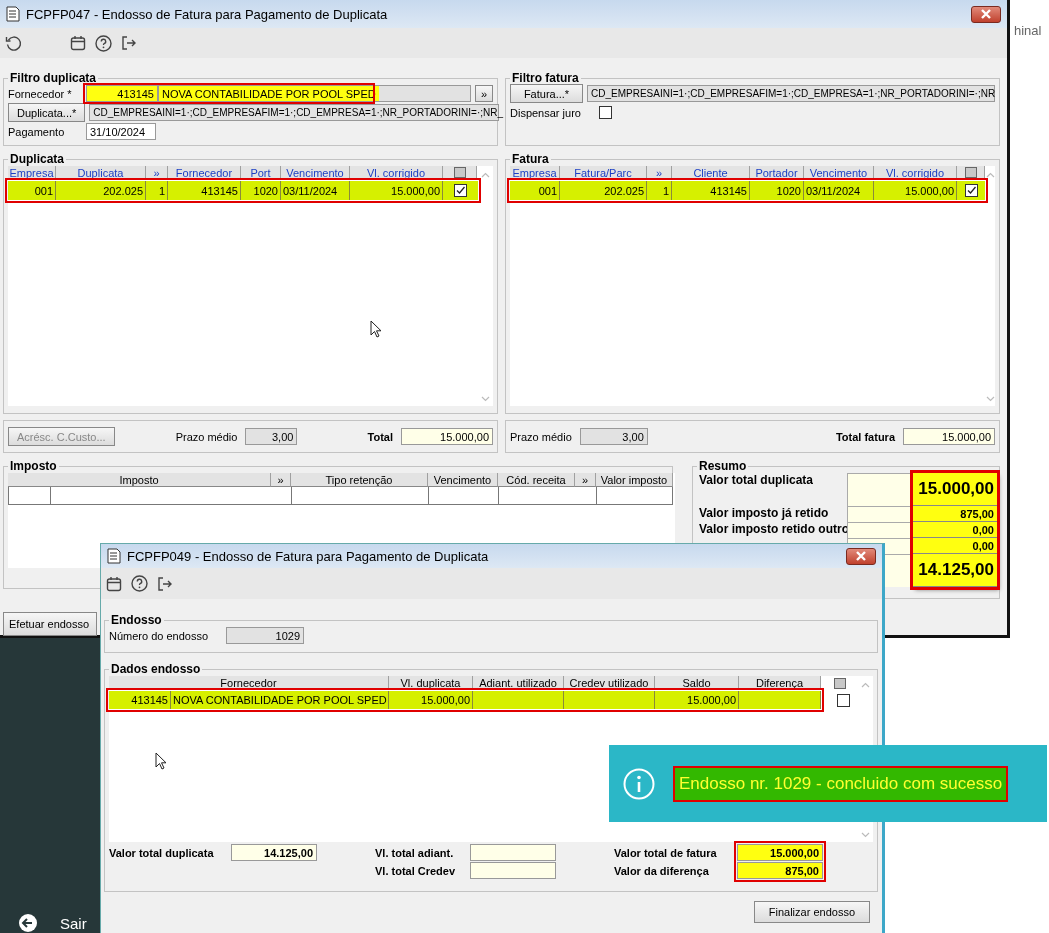 Image resolution: width=1049 pixels, height=933 pixels. I want to click on table-cell: 03/11/2024, so click(839, 190).